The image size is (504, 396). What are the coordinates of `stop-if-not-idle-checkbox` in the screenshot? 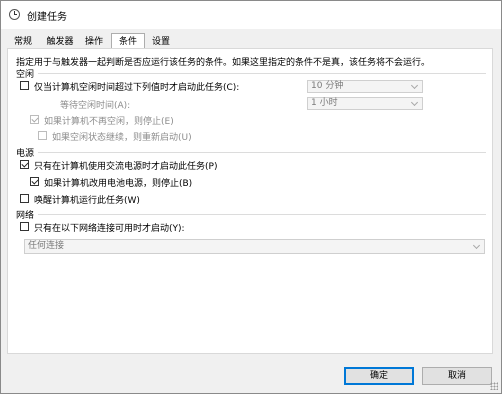 It's located at (34, 119).